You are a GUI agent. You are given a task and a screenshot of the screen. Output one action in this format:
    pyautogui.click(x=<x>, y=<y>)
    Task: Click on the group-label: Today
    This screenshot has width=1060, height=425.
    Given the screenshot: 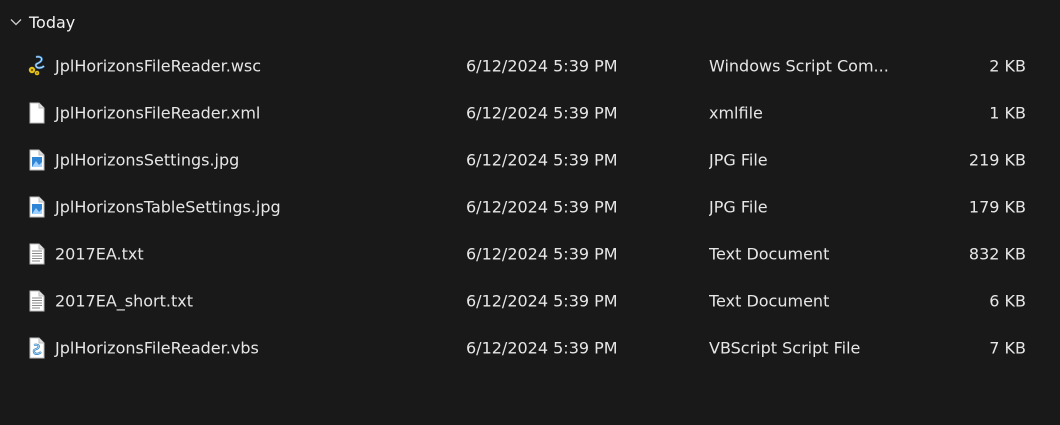 What is the action you would take?
    pyautogui.click(x=52, y=22)
    